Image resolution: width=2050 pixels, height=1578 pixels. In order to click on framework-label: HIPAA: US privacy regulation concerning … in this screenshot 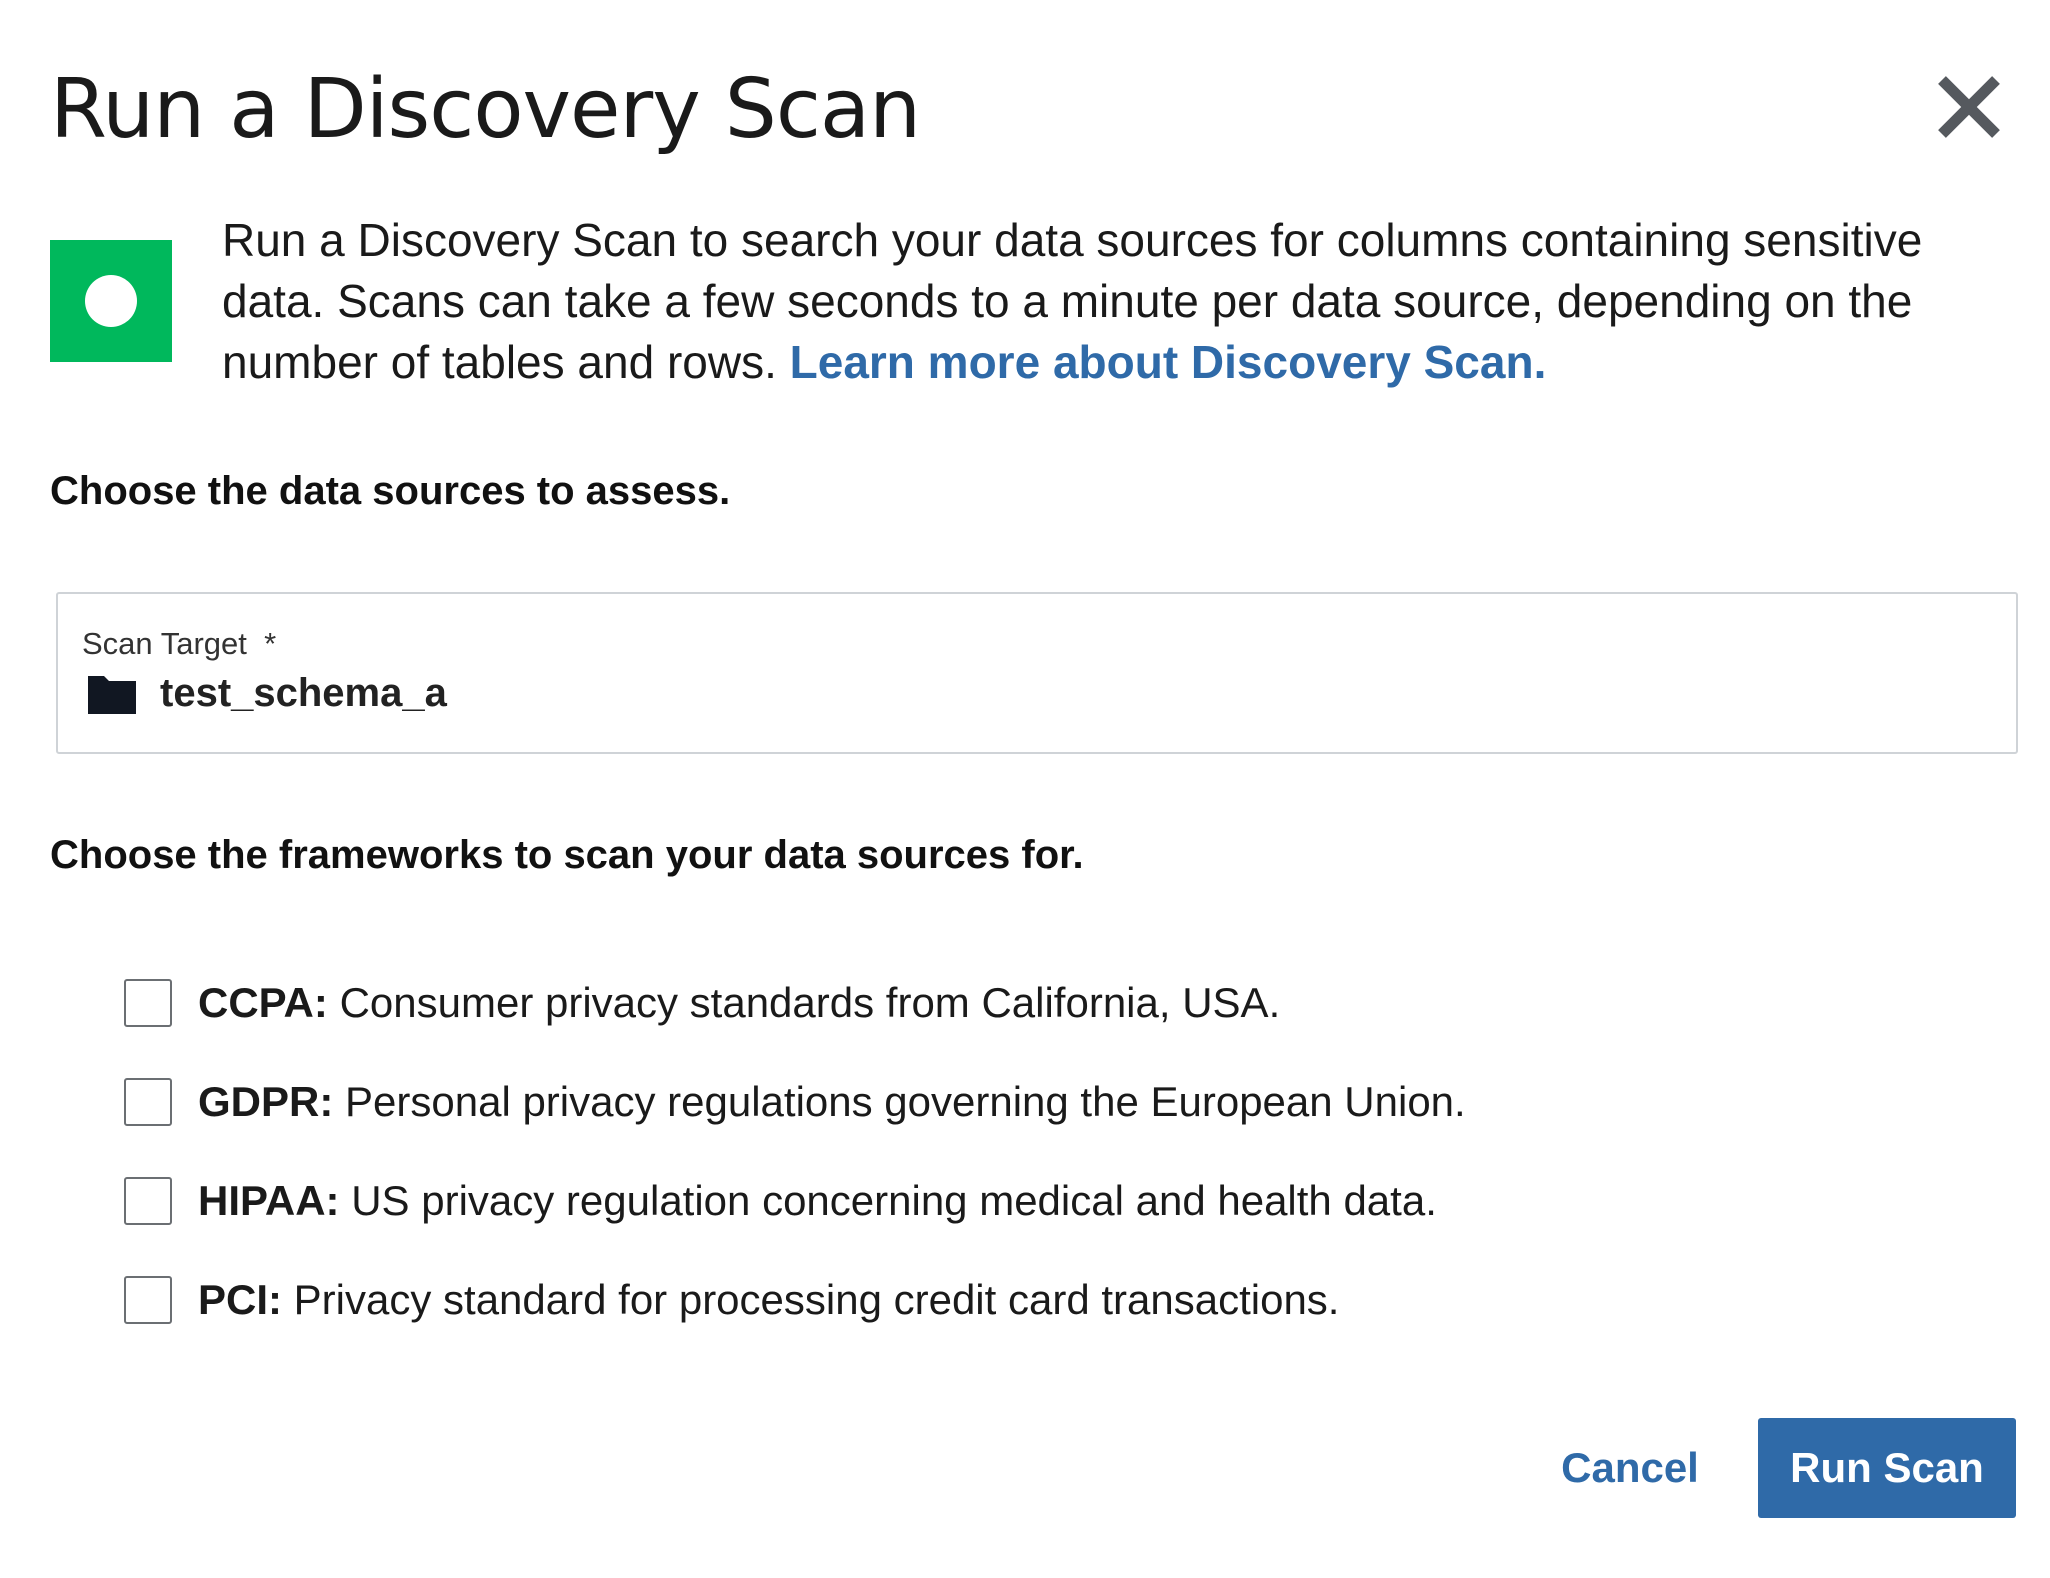, I will do `click(817, 1201)`.